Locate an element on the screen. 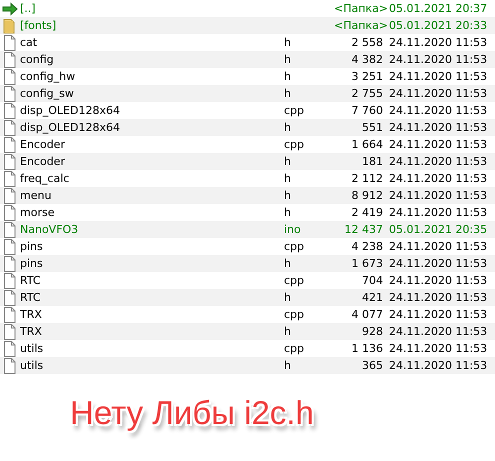 This screenshot has width=495, height=461. file-name: [fonts] is located at coordinates (38, 26).